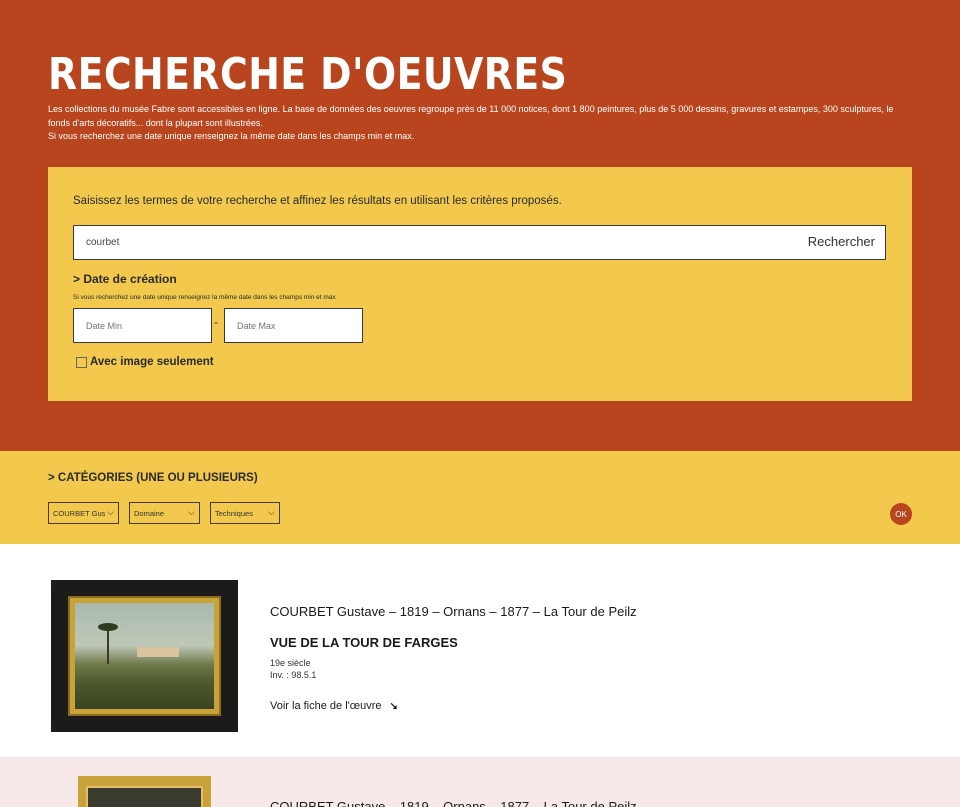 Image resolution: width=960 pixels, height=807 pixels. What do you see at coordinates (125, 279) in the screenshot?
I see `date-heading: > Date de création` at bounding box center [125, 279].